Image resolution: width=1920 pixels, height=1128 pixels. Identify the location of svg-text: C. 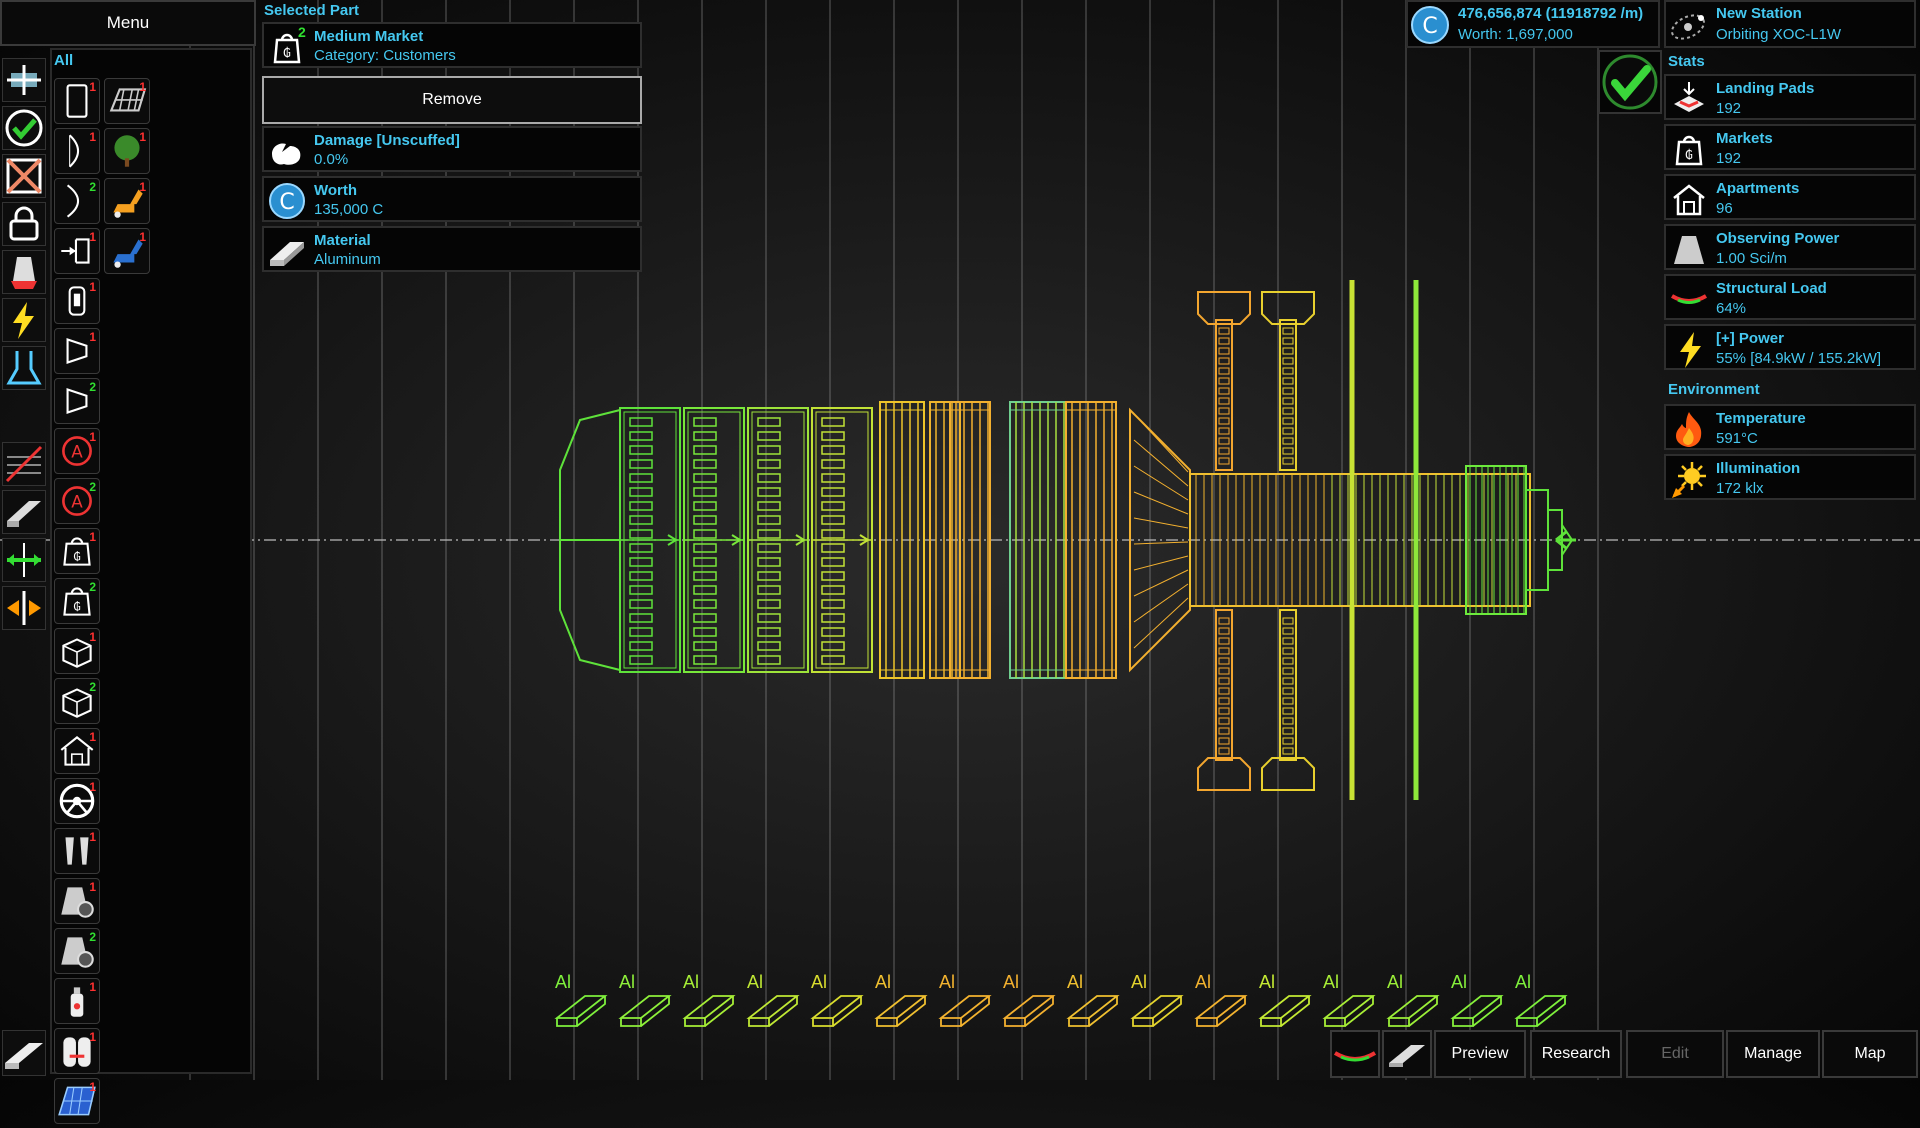
(286, 202).